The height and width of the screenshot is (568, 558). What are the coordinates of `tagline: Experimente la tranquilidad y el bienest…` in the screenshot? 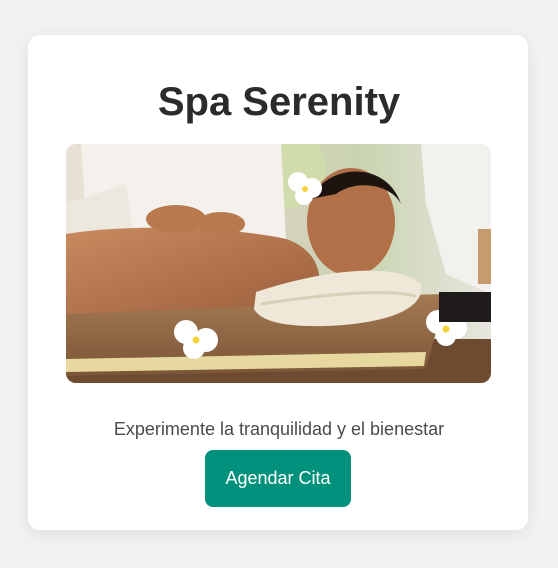 It's located at (279, 429).